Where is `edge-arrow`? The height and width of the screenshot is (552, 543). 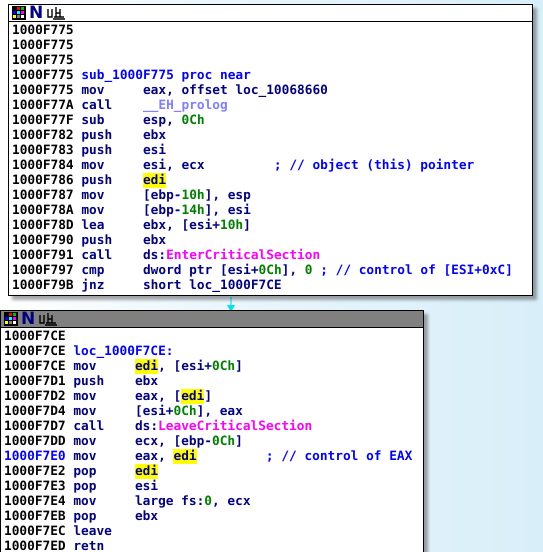 edge-arrow is located at coordinates (231, 305).